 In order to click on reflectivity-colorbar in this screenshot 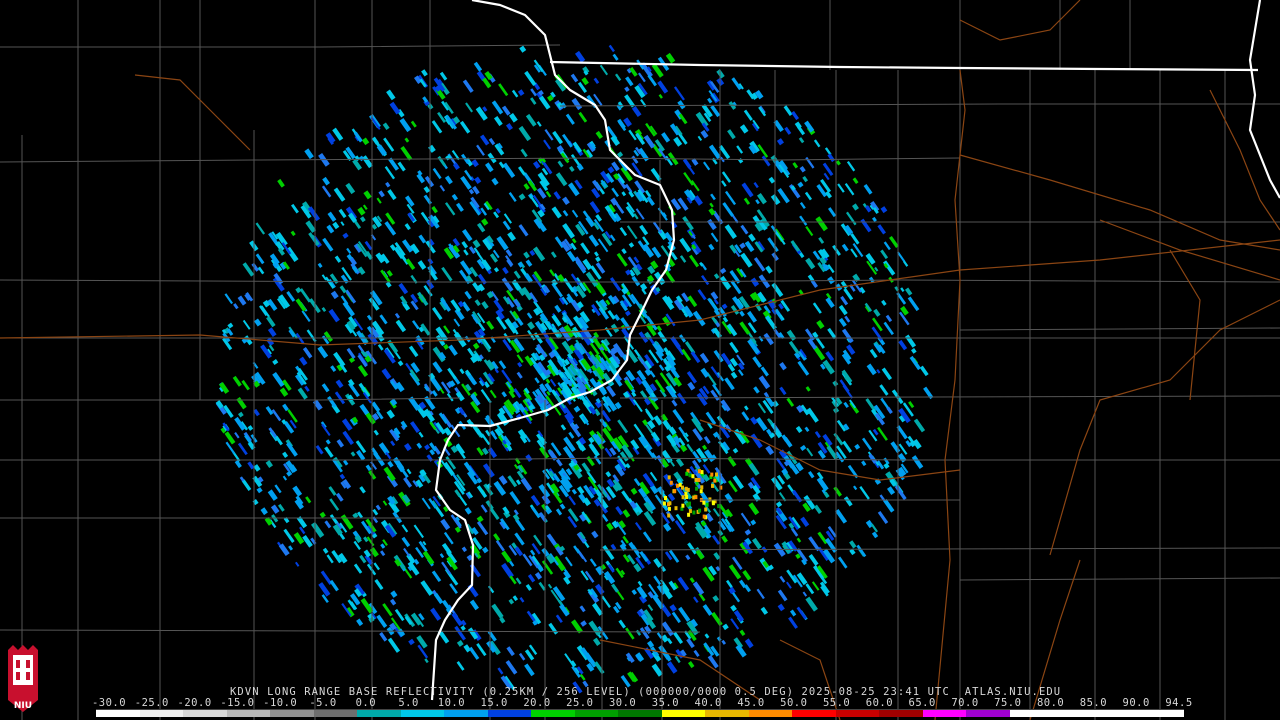, I will do `click(640, 713)`.